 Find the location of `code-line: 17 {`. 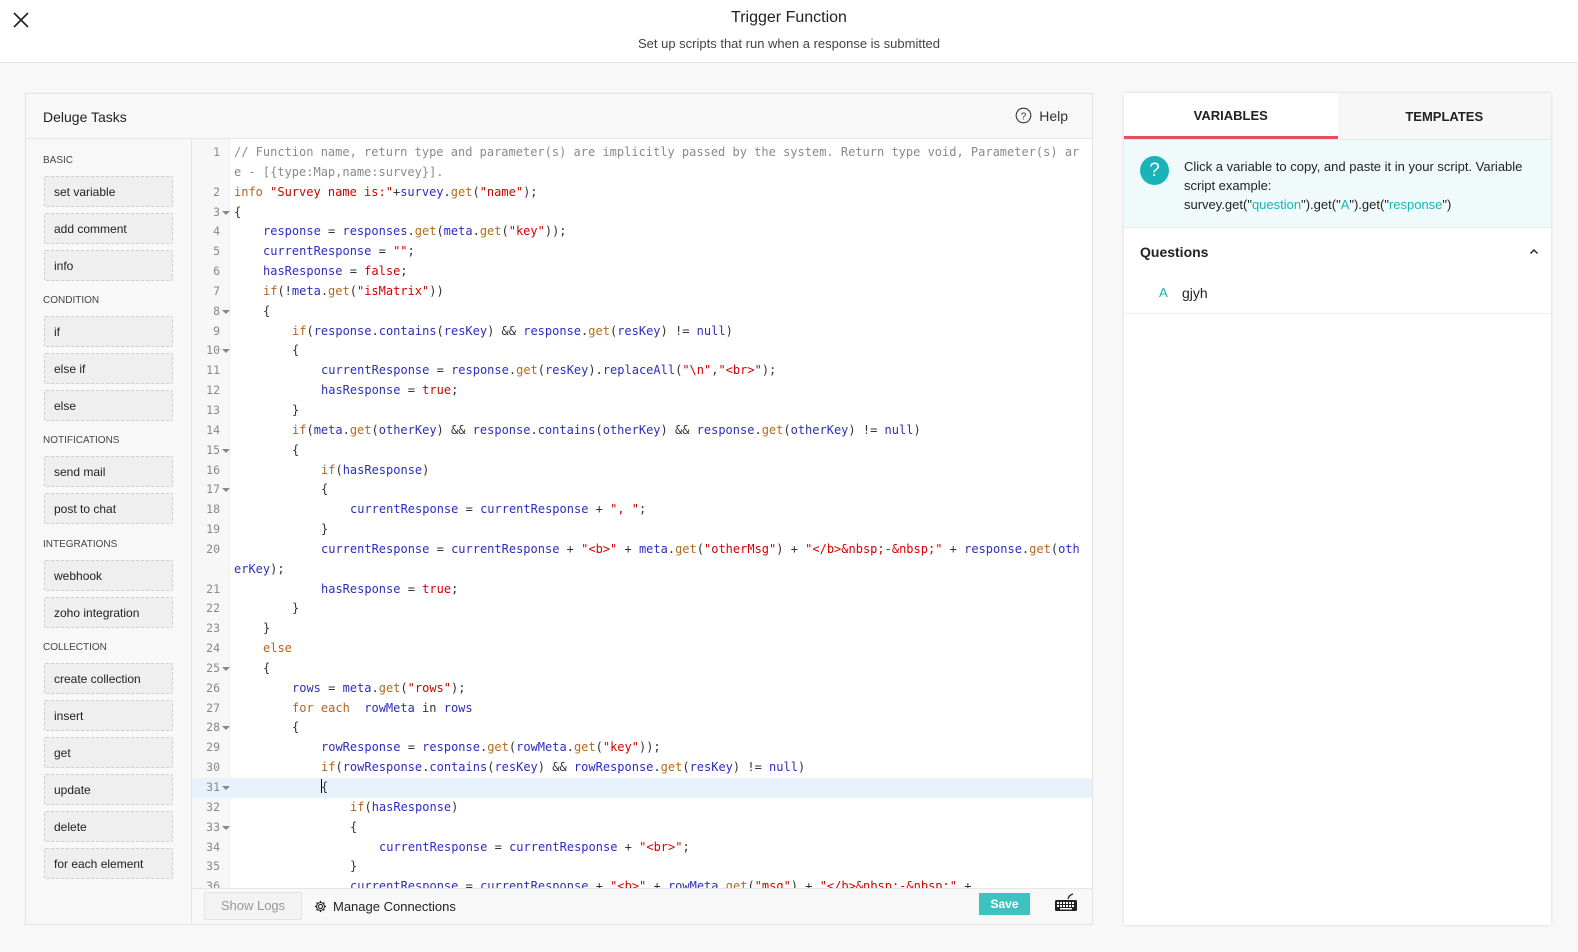

code-line: 17 { is located at coordinates (642, 490).